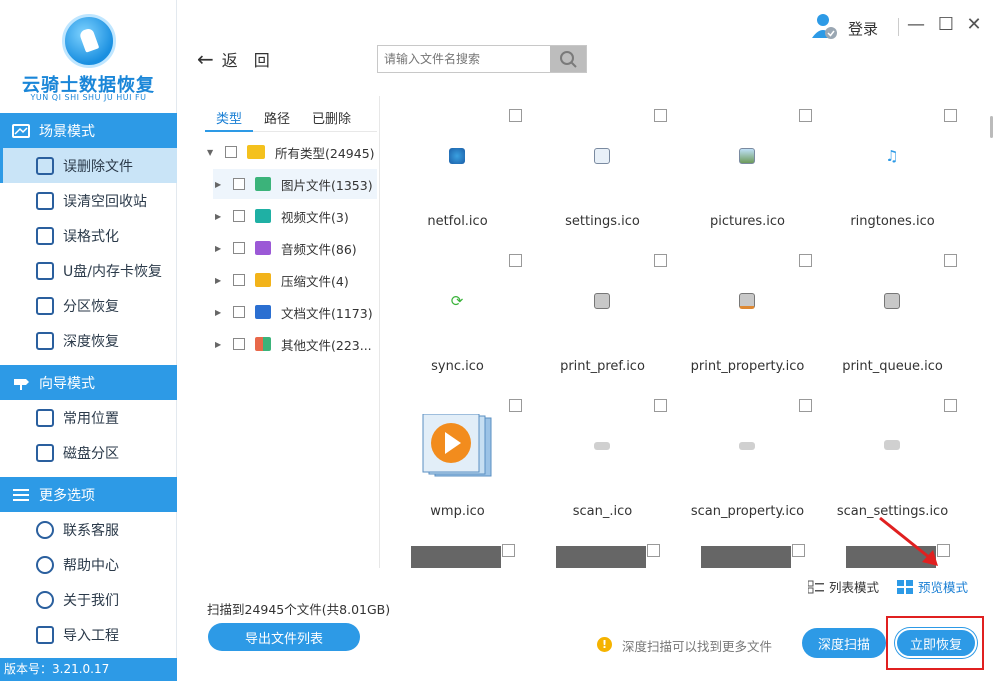 The image size is (995, 681). Describe the element at coordinates (974, 24) in the screenshot. I see `close-button: ✕` at that location.